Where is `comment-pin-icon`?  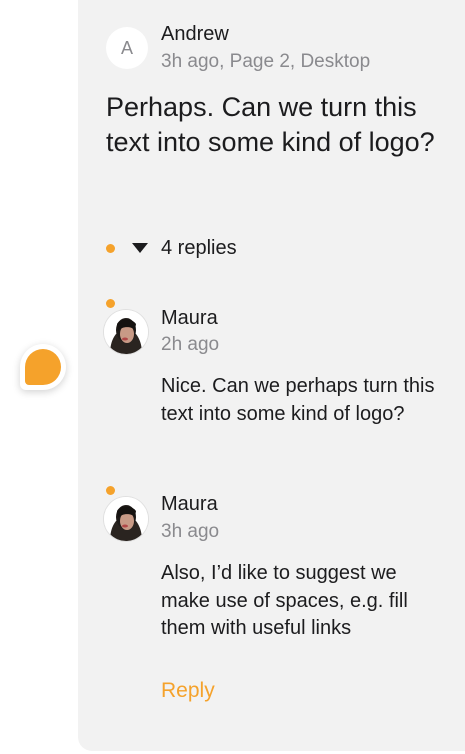 comment-pin-icon is located at coordinates (43, 367).